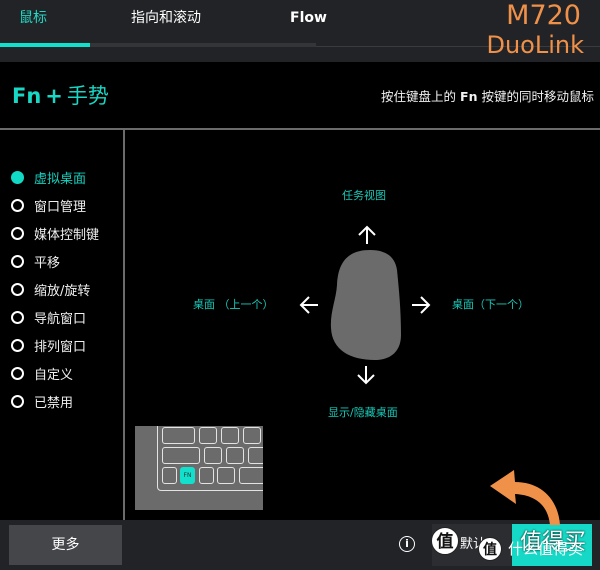  I want to click on horizontal-divider, so click(300, 129).